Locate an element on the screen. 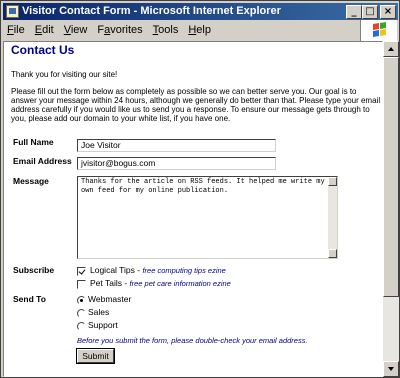  menu-help: Help is located at coordinates (199, 30).